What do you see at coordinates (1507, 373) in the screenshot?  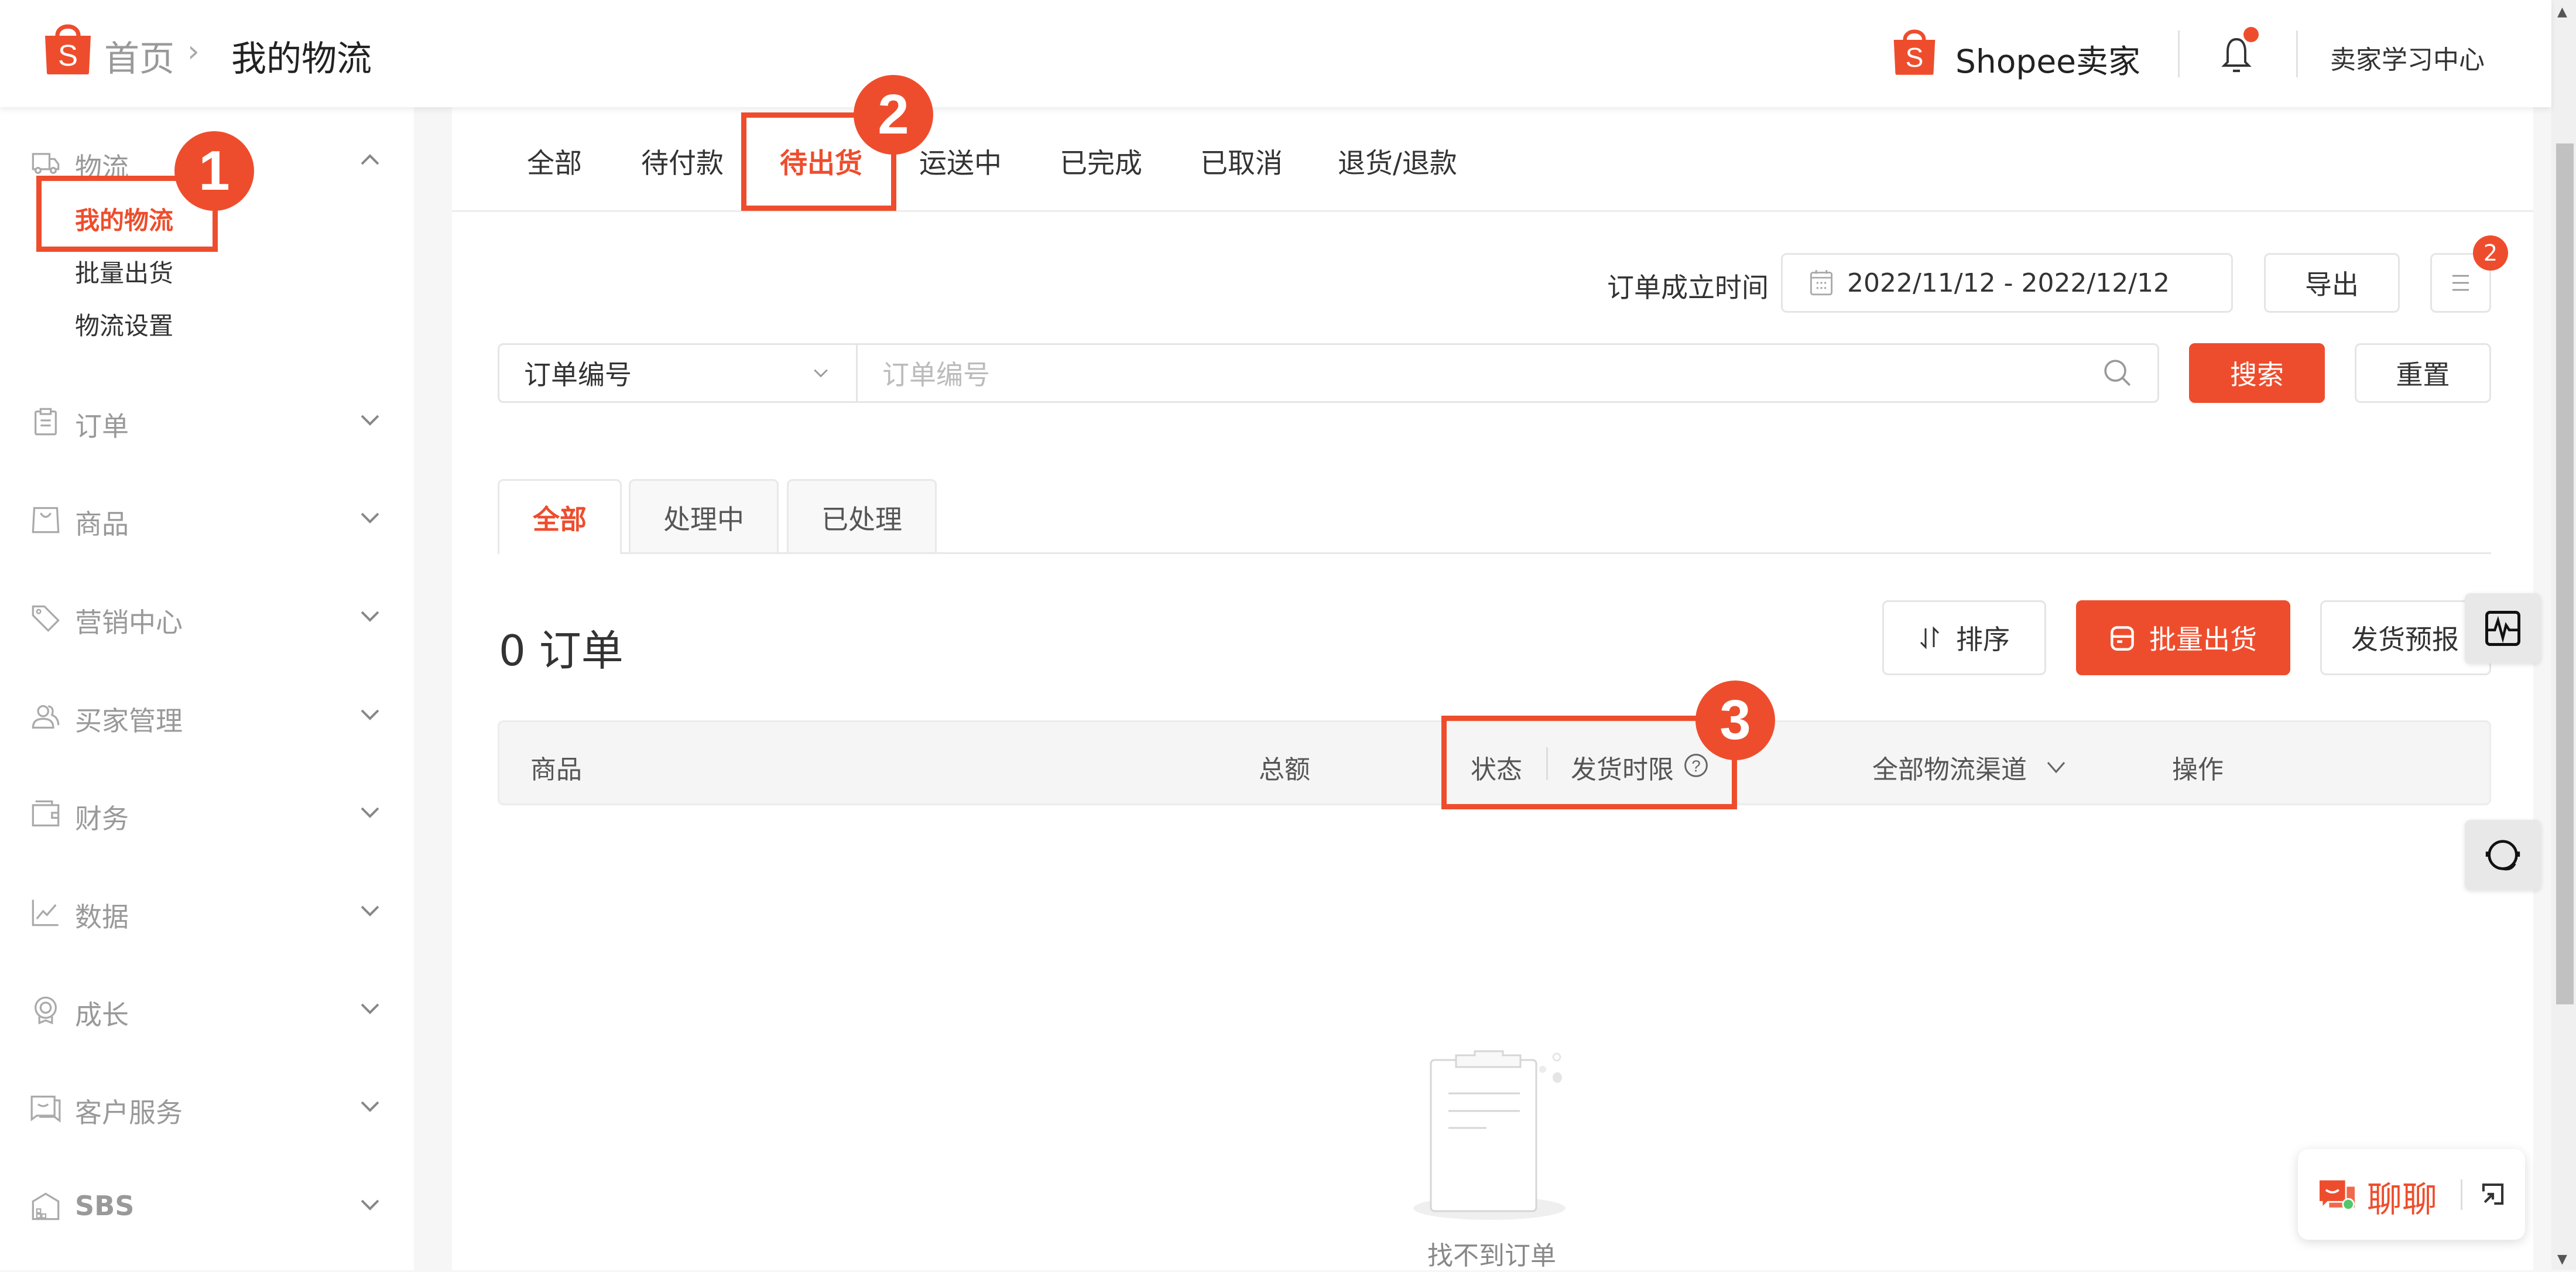 I see `search-input: 订单编号` at bounding box center [1507, 373].